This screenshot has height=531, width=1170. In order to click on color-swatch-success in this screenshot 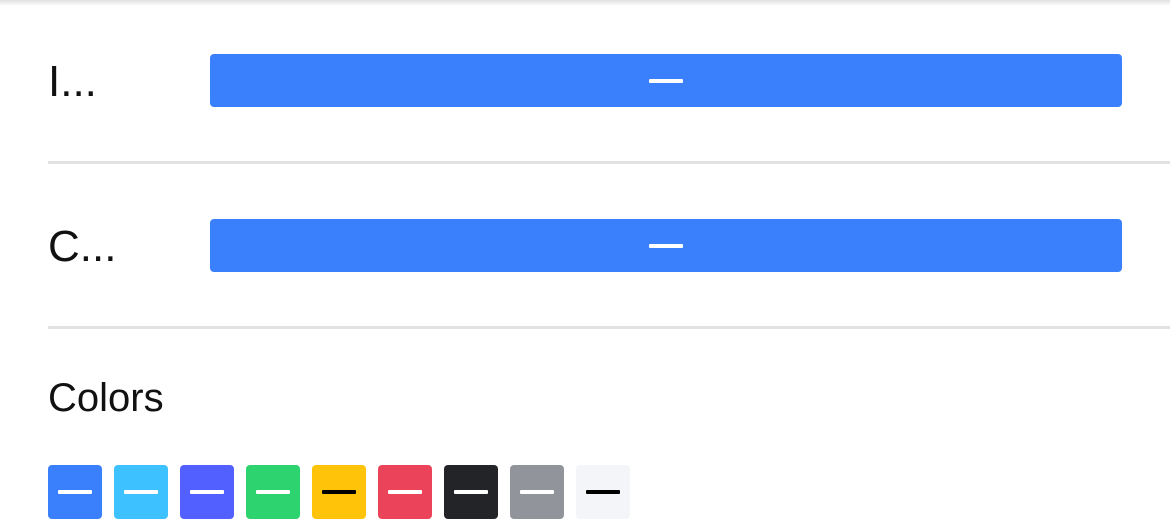, I will do `click(273, 492)`.